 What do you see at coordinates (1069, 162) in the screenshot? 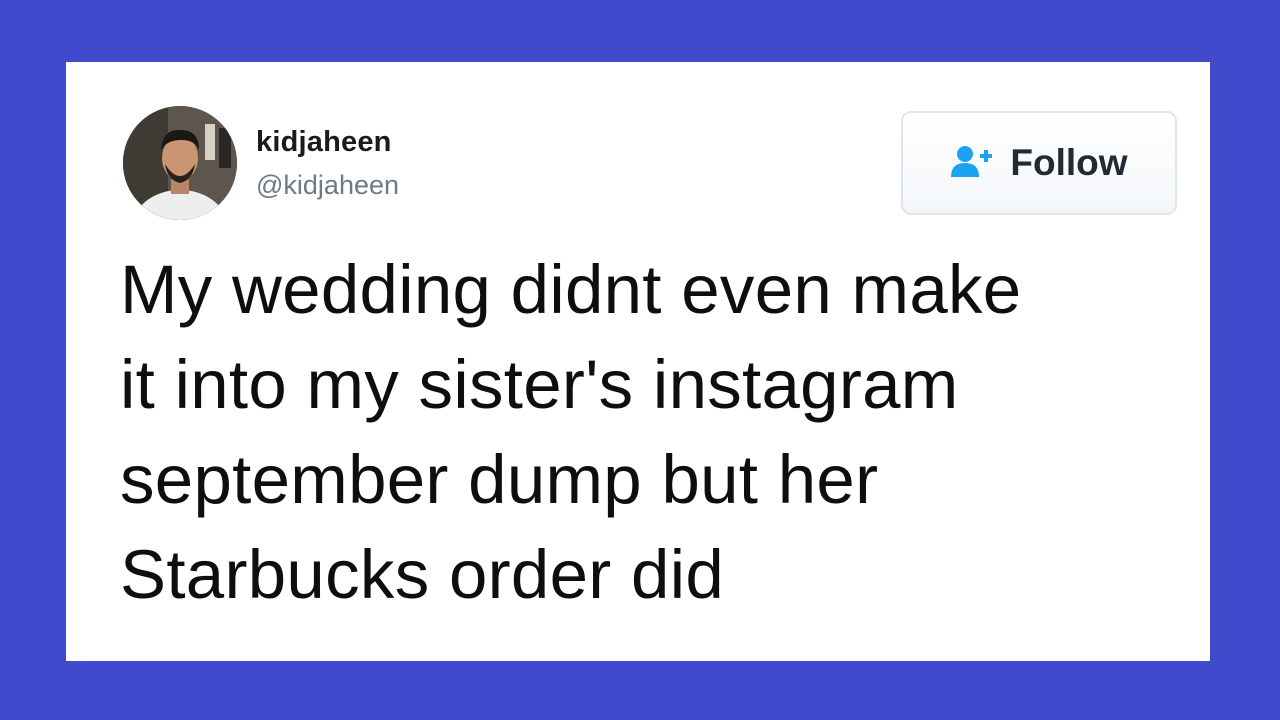
I see `follow-label: Follow` at bounding box center [1069, 162].